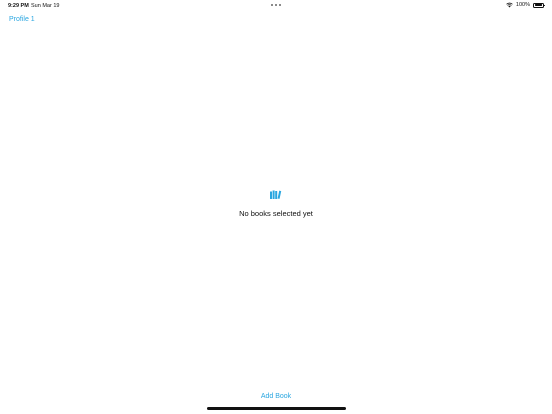  I want to click on add-book-button: Add Book, so click(276, 396).